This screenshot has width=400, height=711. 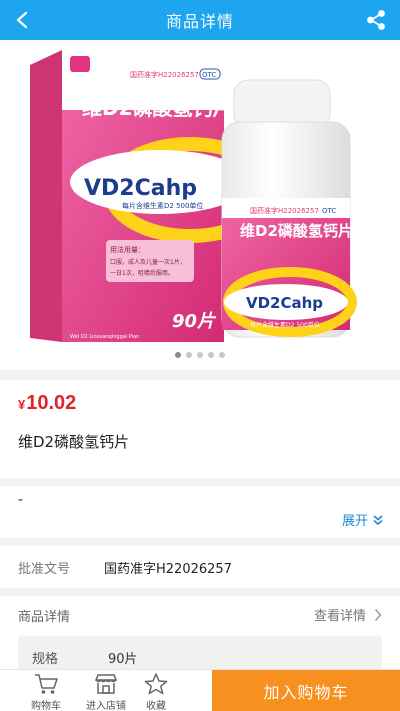 I want to click on share-button, so click(x=376, y=20).